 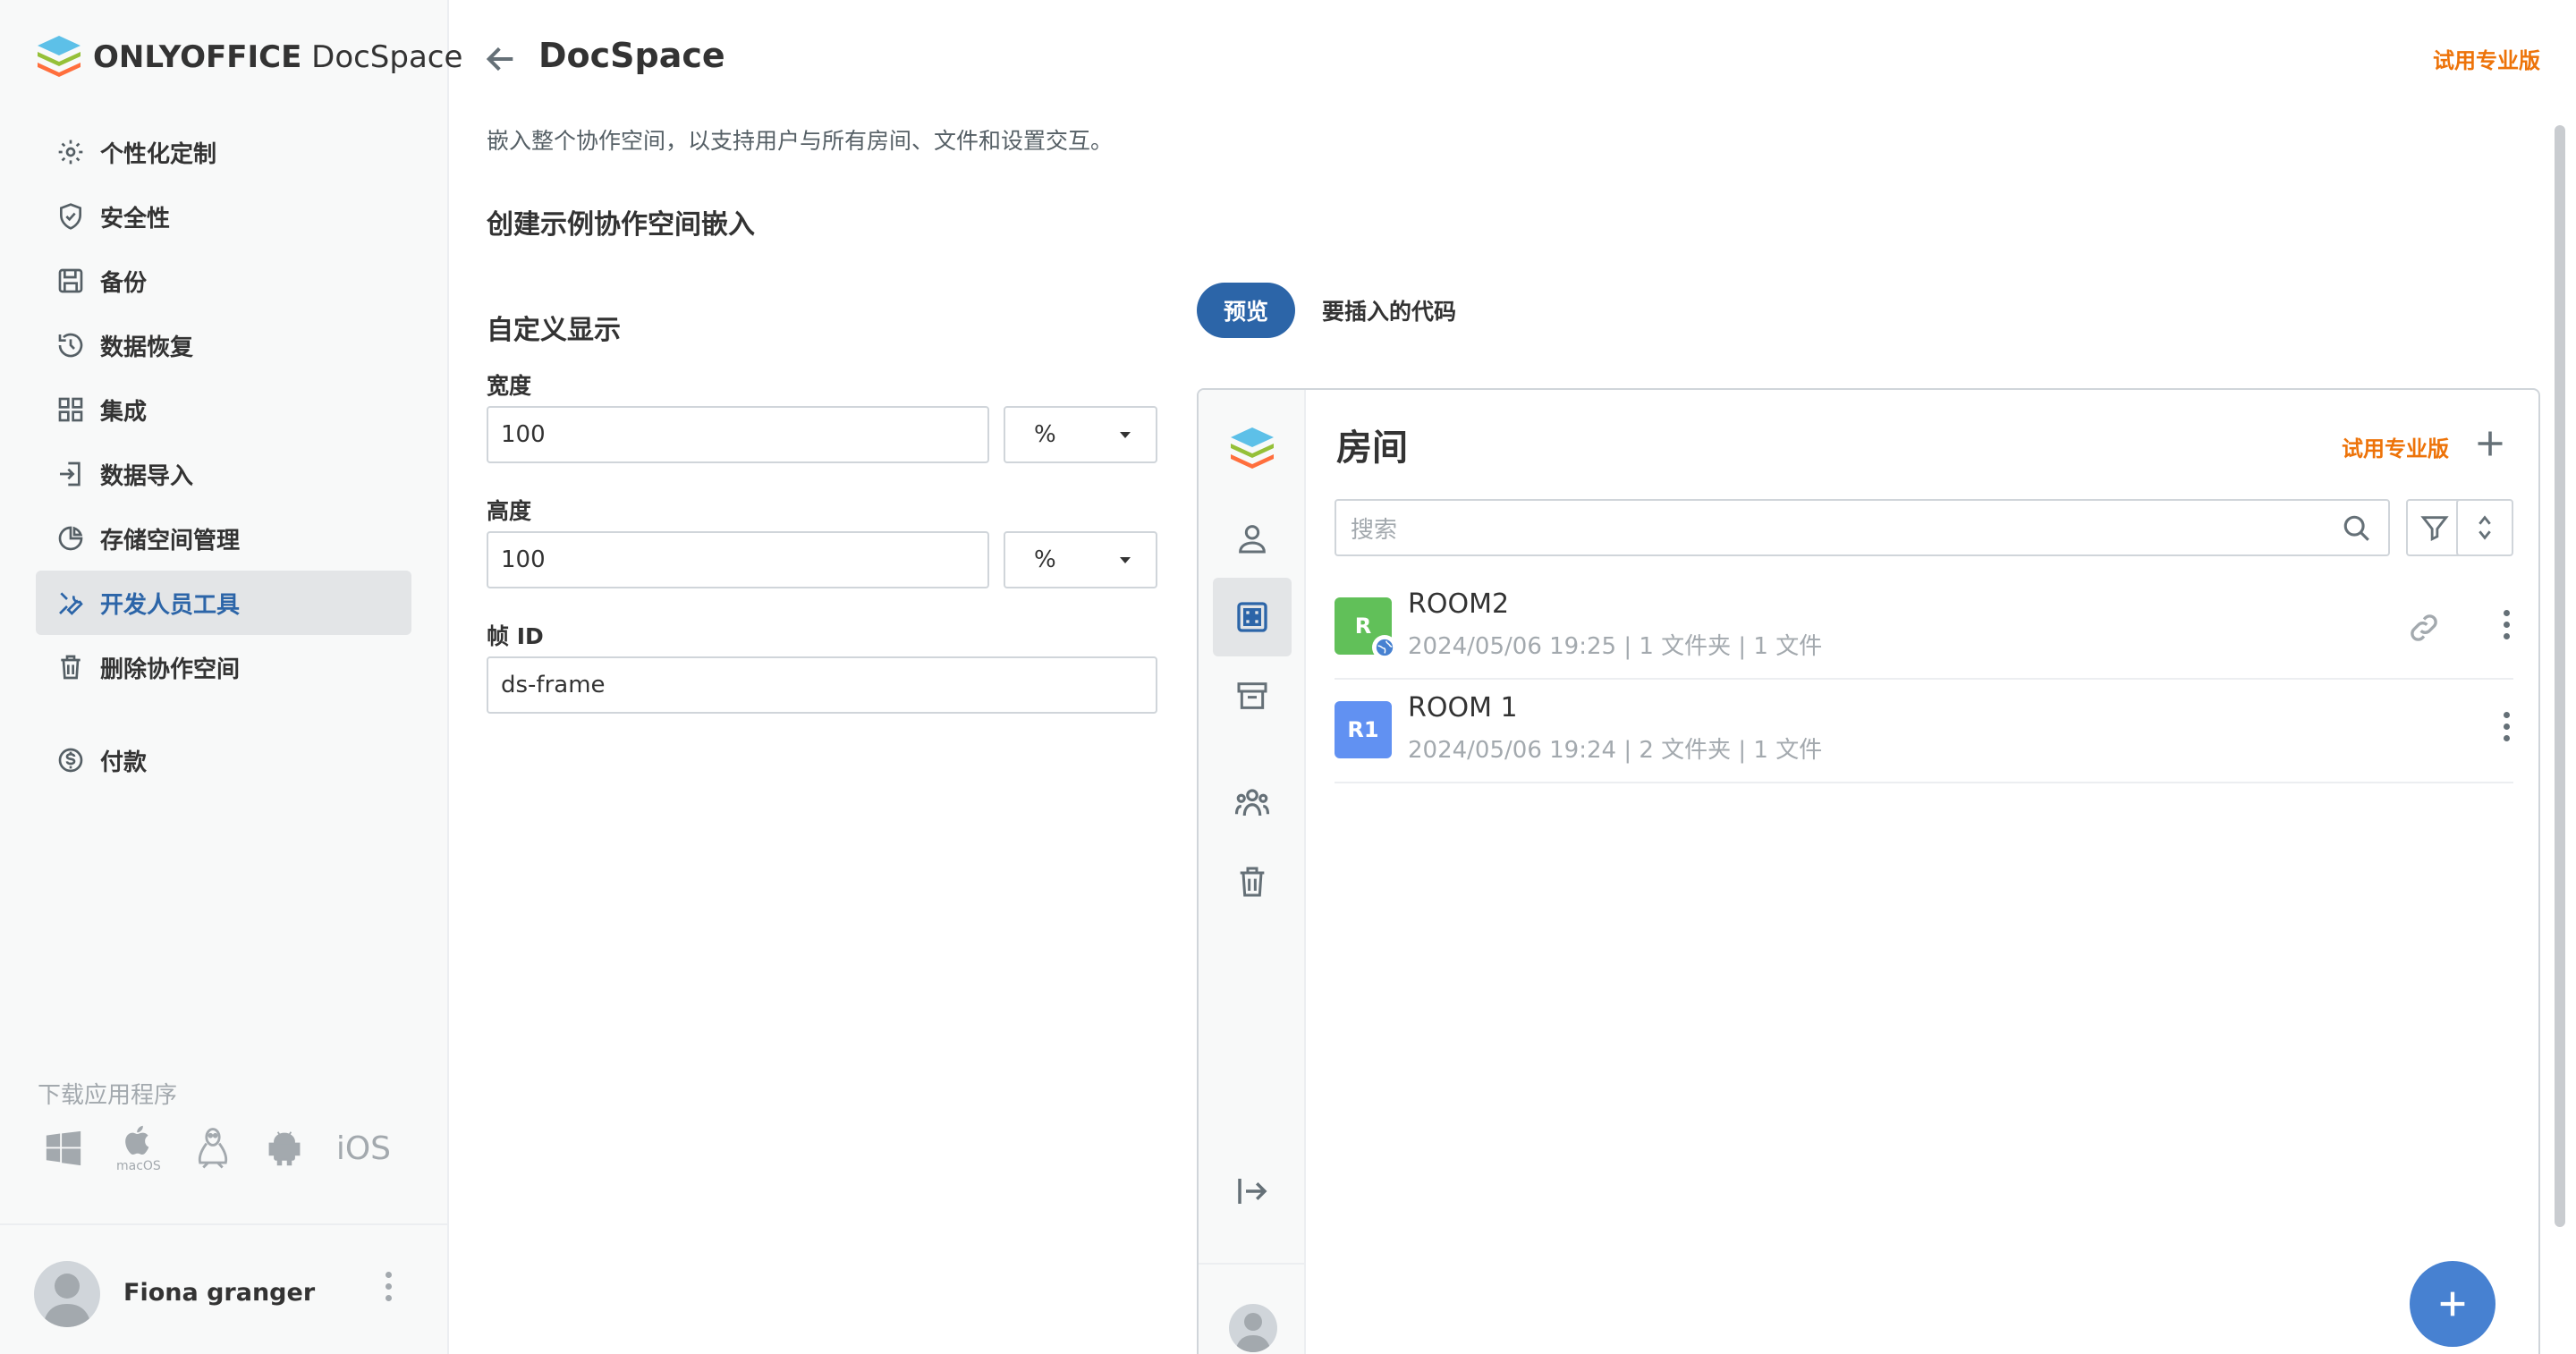 What do you see at coordinates (135, 219) in the screenshot?
I see `nav-item-label: 安全性` at bounding box center [135, 219].